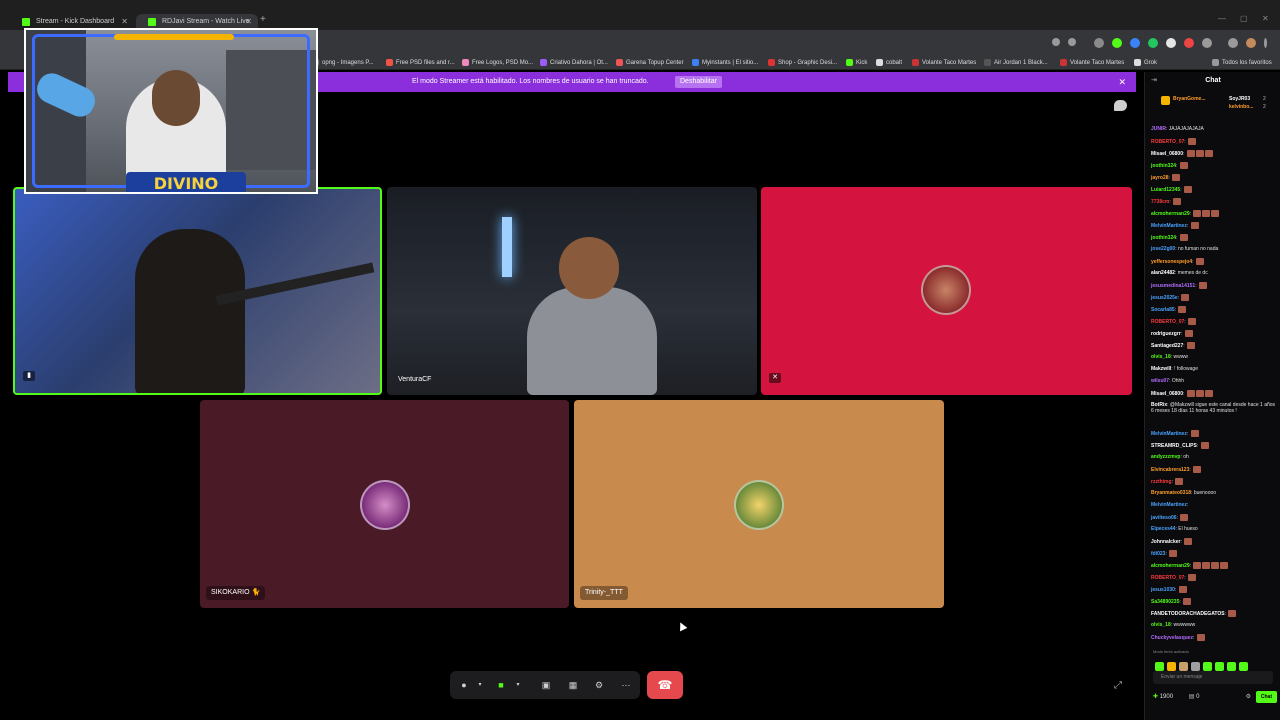  What do you see at coordinates (501, 685) in the screenshot?
I see `camera-icon: ■` at bounding box center [501, 685].